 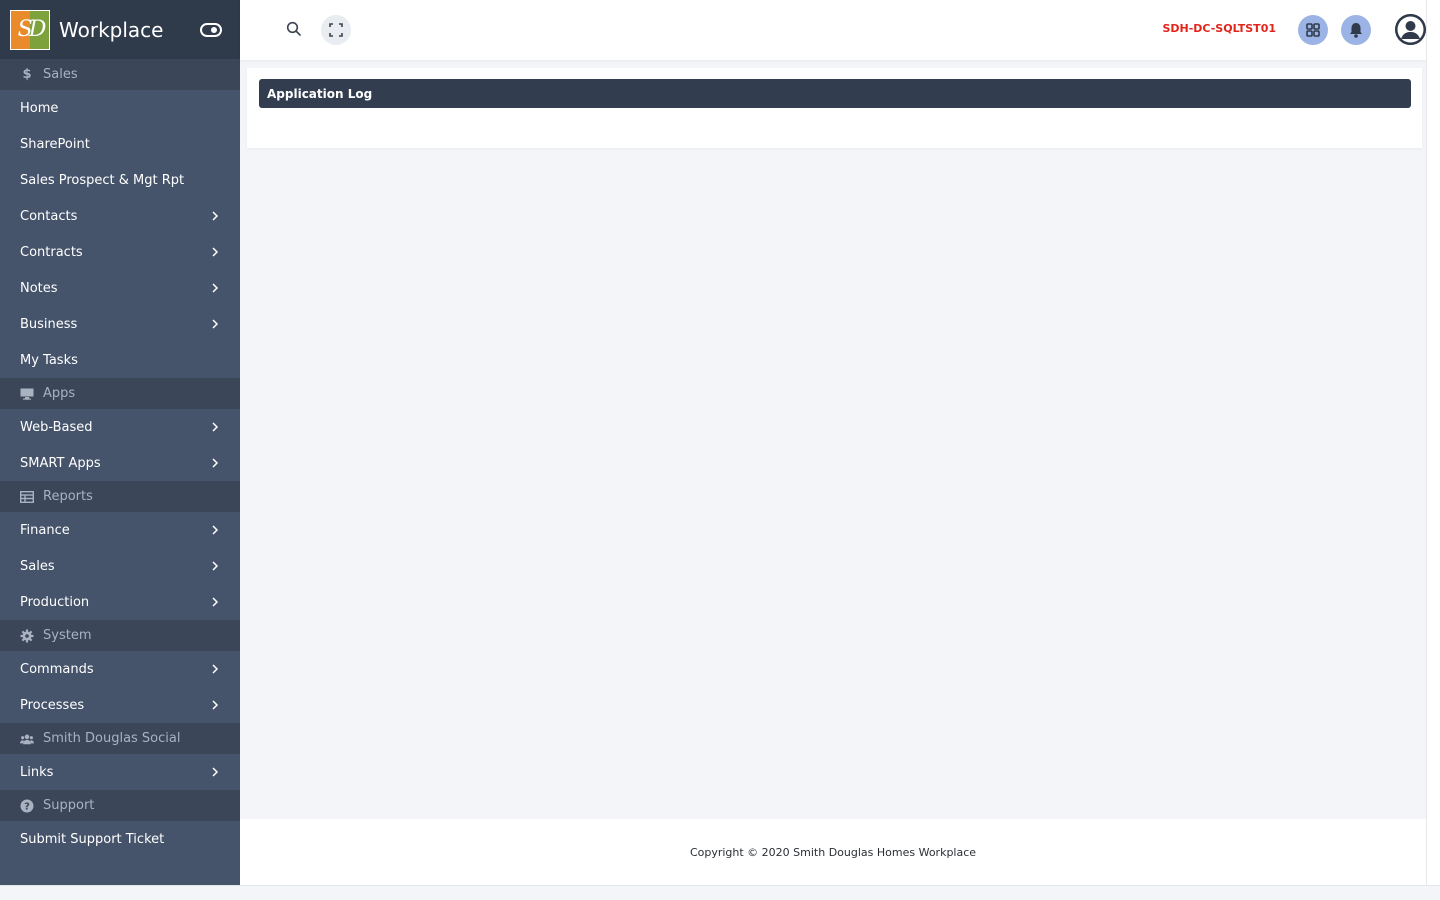 I want to click on sidebar-section-system: System, so click(x=120, y=635).